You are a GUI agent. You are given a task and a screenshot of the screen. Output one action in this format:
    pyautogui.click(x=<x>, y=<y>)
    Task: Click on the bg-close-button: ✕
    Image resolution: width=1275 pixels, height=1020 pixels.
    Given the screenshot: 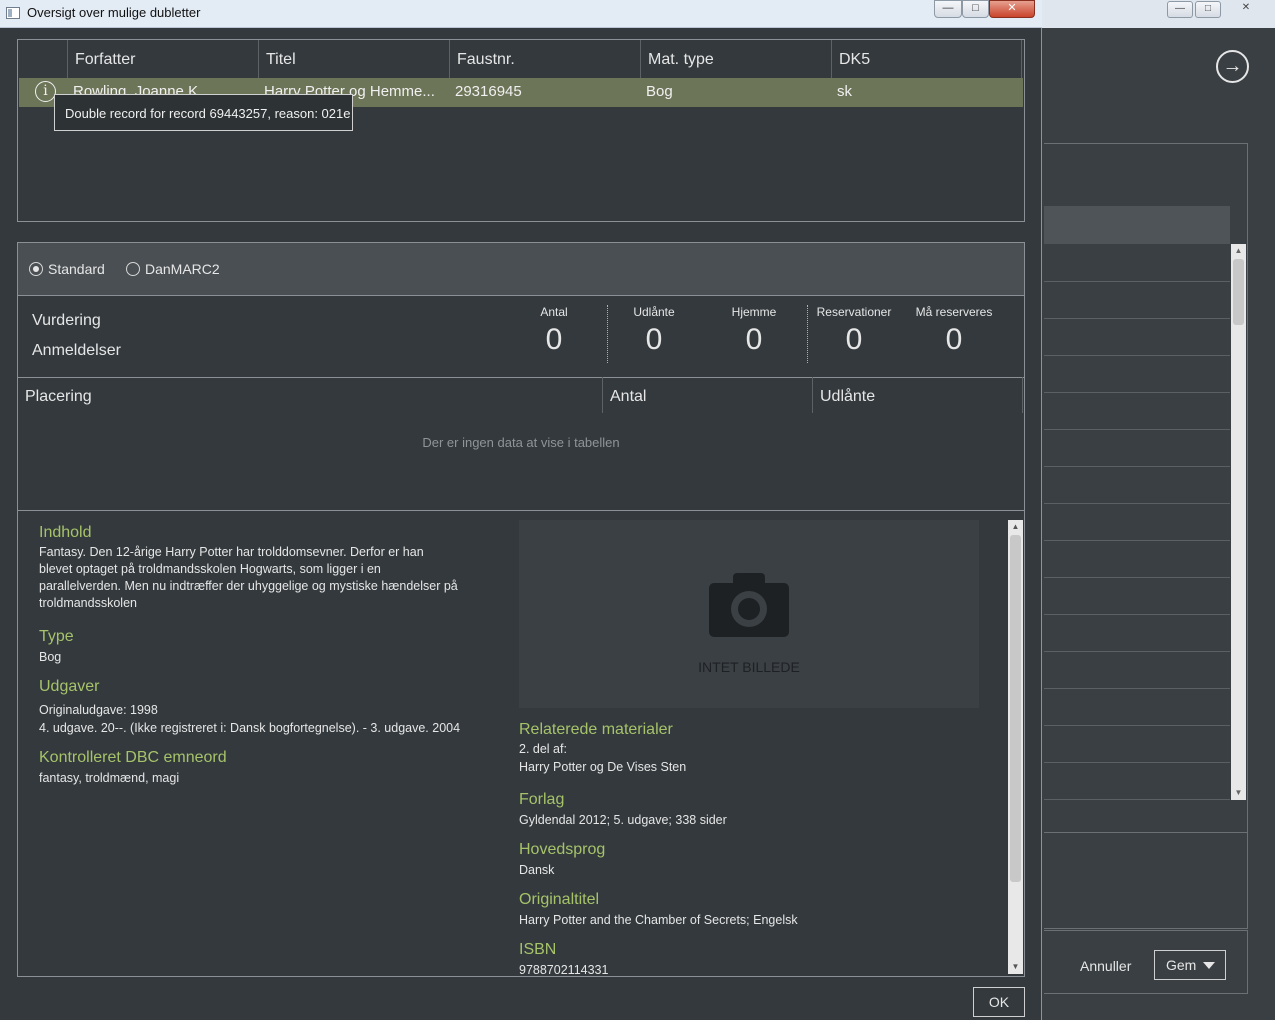 What is the action you would take?
    pyautogui.click(x=1246, y=9)
    